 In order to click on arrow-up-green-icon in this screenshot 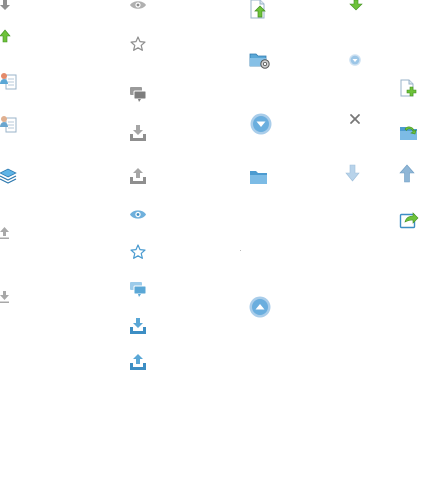, I will do `click(5, 36)`.